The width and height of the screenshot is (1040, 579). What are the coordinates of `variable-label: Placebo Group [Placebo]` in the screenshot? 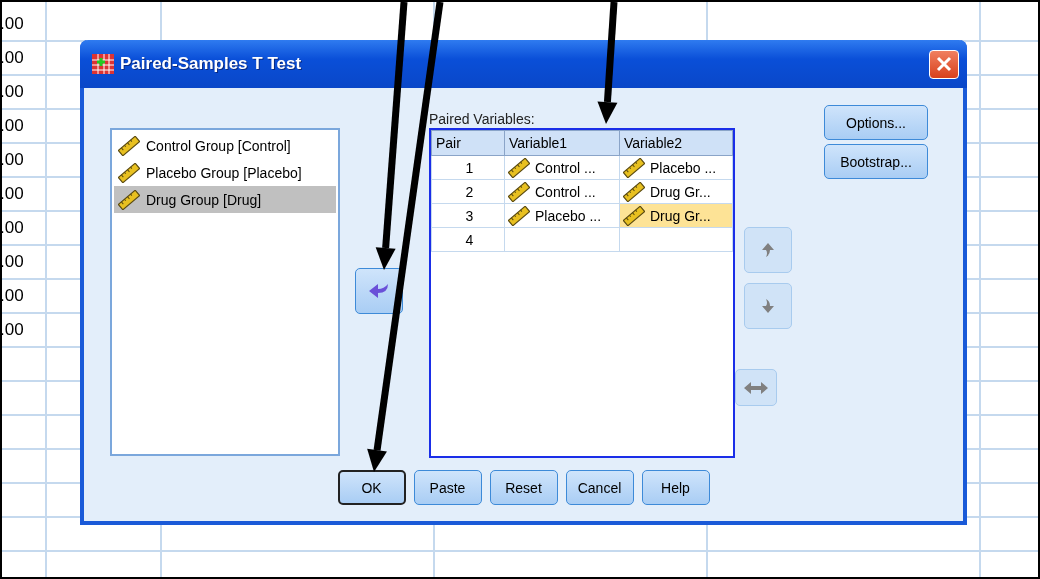 It's located at (224, 172).